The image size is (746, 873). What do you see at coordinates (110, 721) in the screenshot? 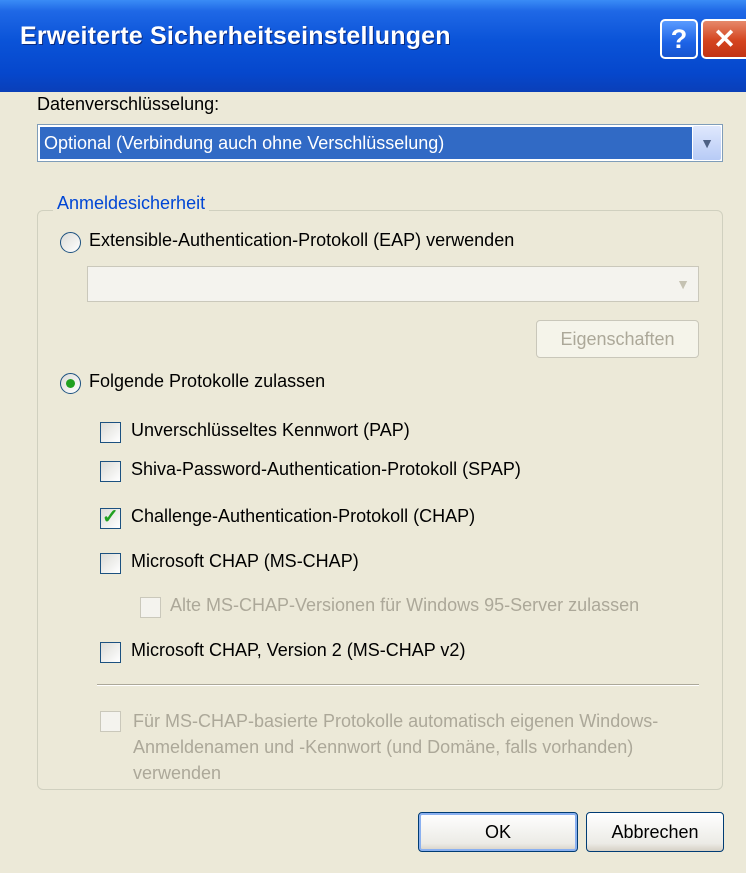
I see `auto-logon-checkbox` at bounding box center [110, 721].